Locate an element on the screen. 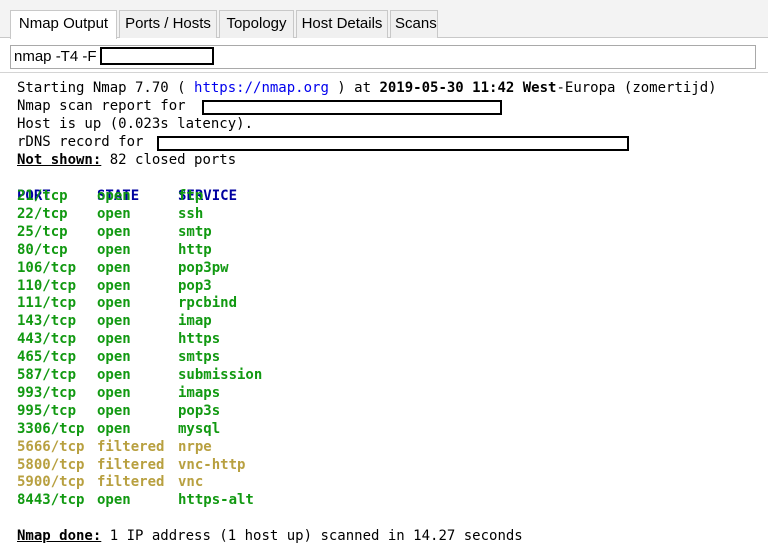 The height and width of the screenshot is (547, 768). port-row: 587/tcp open submission is located at coordinates (217, 376).